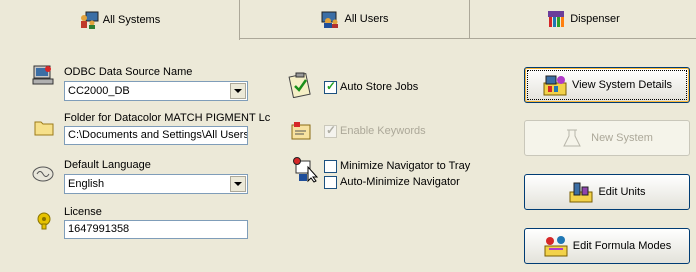 This screenshot has height=272, width=696. What do you see at coordinates (581, 192) in the screenshot?
I see `units-icon` at bounding box center [581, 192].